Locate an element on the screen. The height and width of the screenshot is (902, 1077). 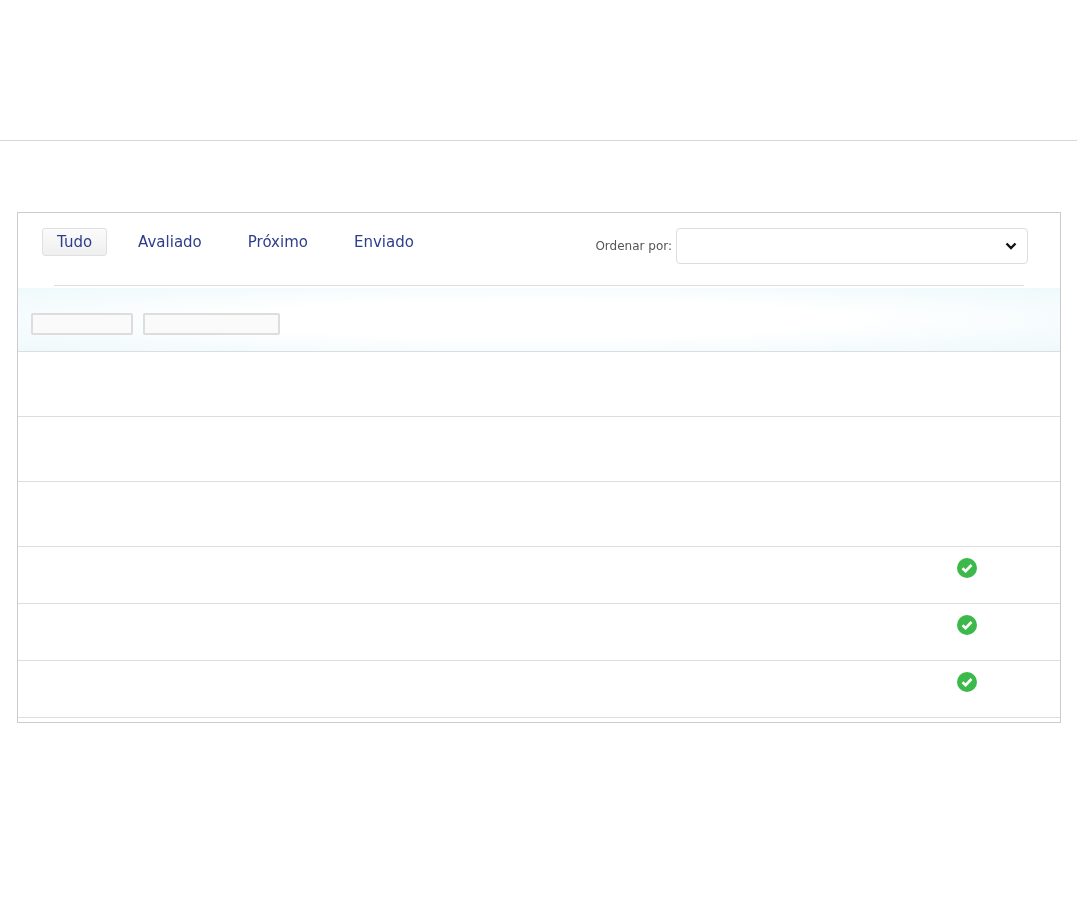
filter-tab: Tudo is located at coordinates (75, 242).